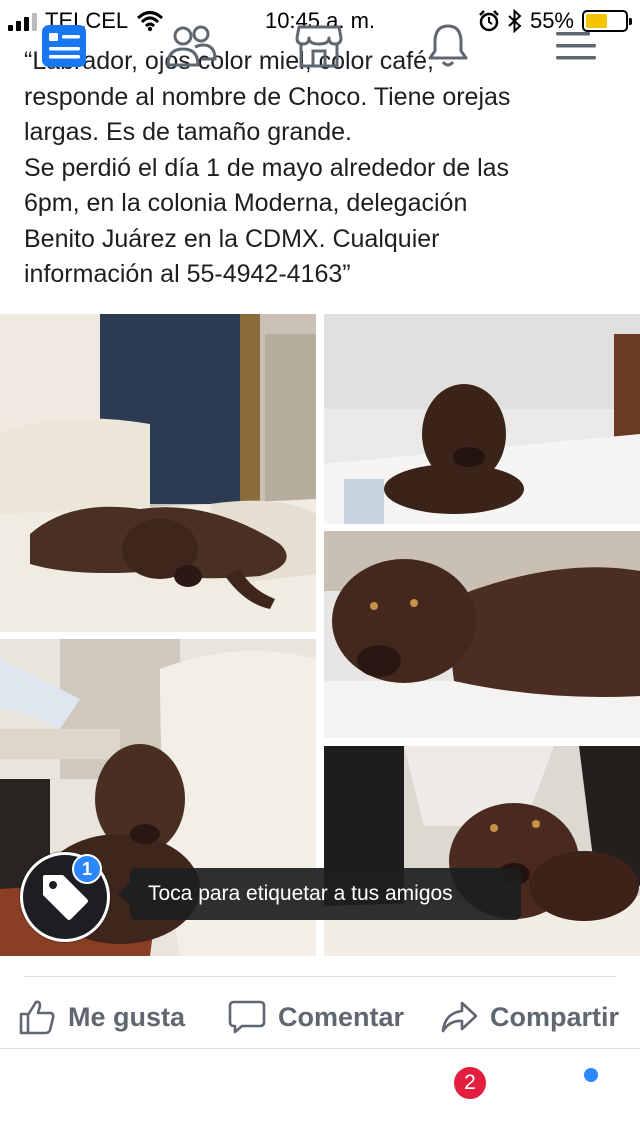 This screenshot has height=1136, width=640. I want to click on photo-dog-sitting, so click(482, 419).